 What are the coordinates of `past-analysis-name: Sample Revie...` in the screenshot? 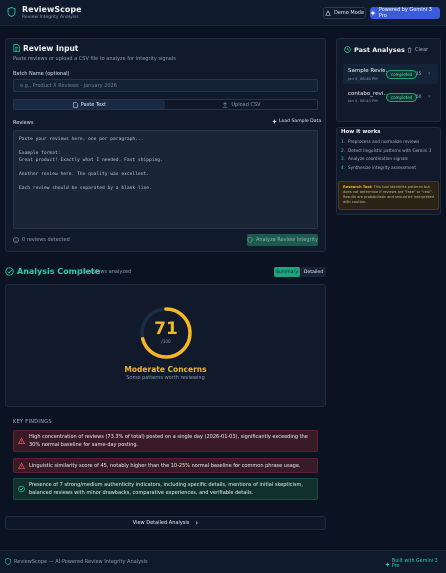 It's located at (369, 71).